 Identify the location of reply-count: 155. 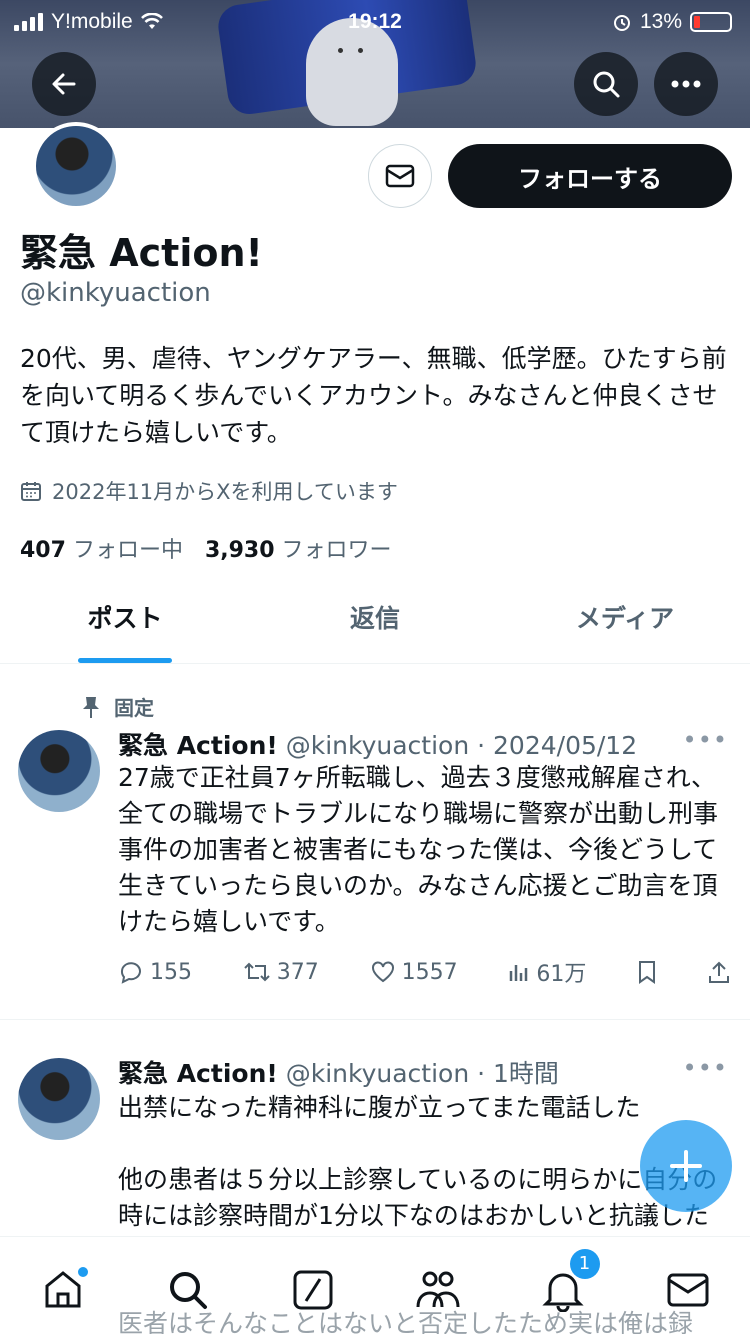
(171, 972).